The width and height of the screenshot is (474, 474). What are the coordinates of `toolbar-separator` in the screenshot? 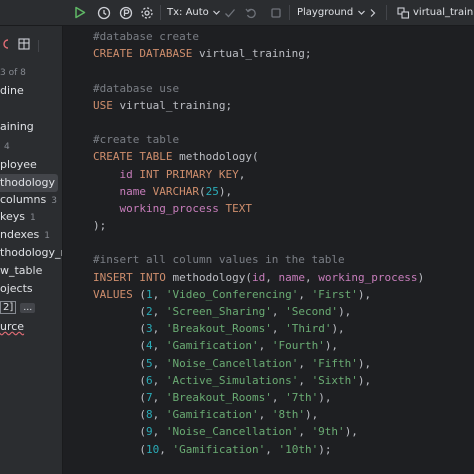 It's located at (289, 12).